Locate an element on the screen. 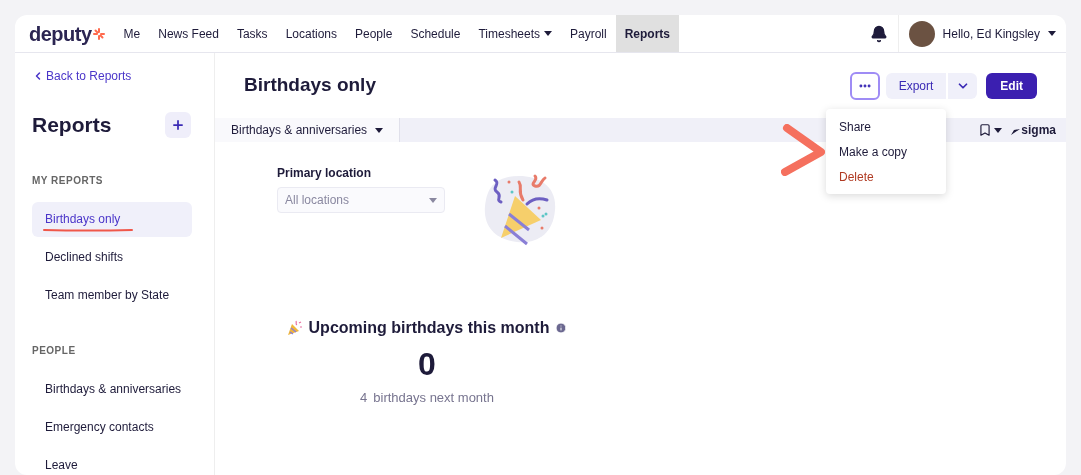 Image resolution: width=1081 pixels, height=475 pixels. info-icon is located at coordinates (561, 328).